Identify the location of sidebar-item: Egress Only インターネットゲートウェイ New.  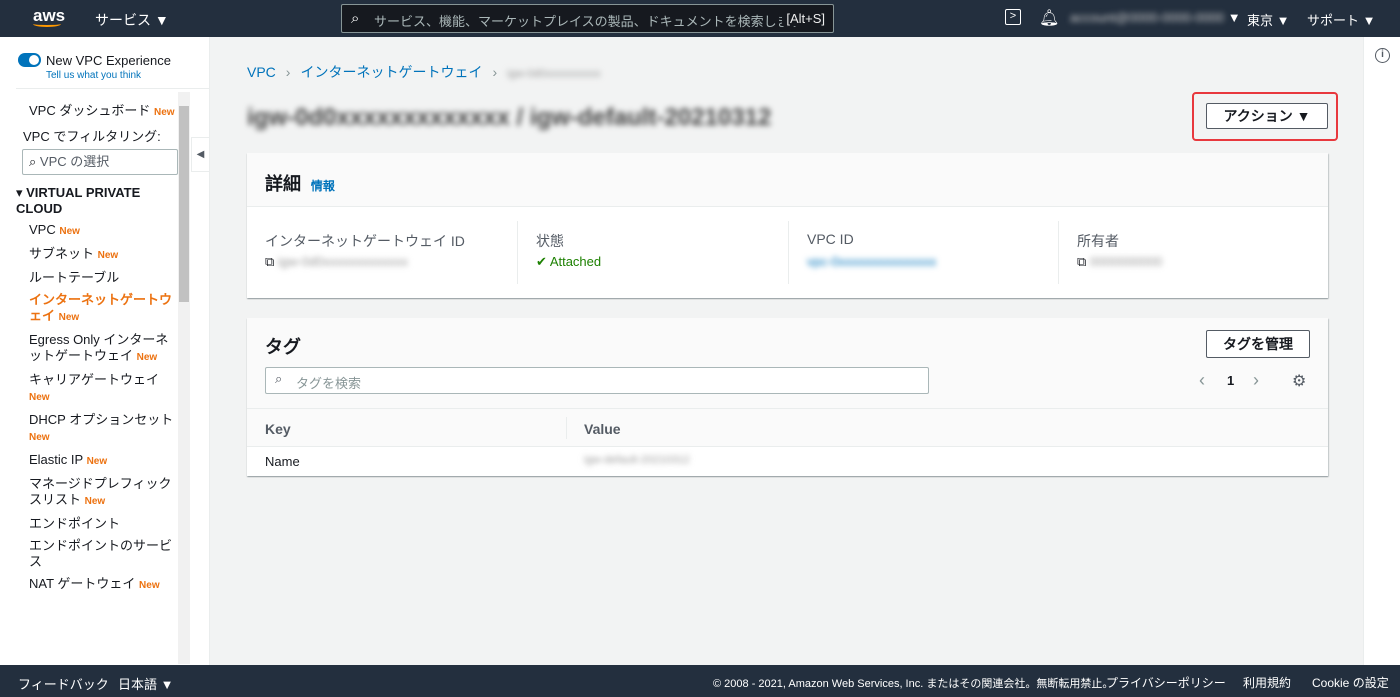
(89, 346).